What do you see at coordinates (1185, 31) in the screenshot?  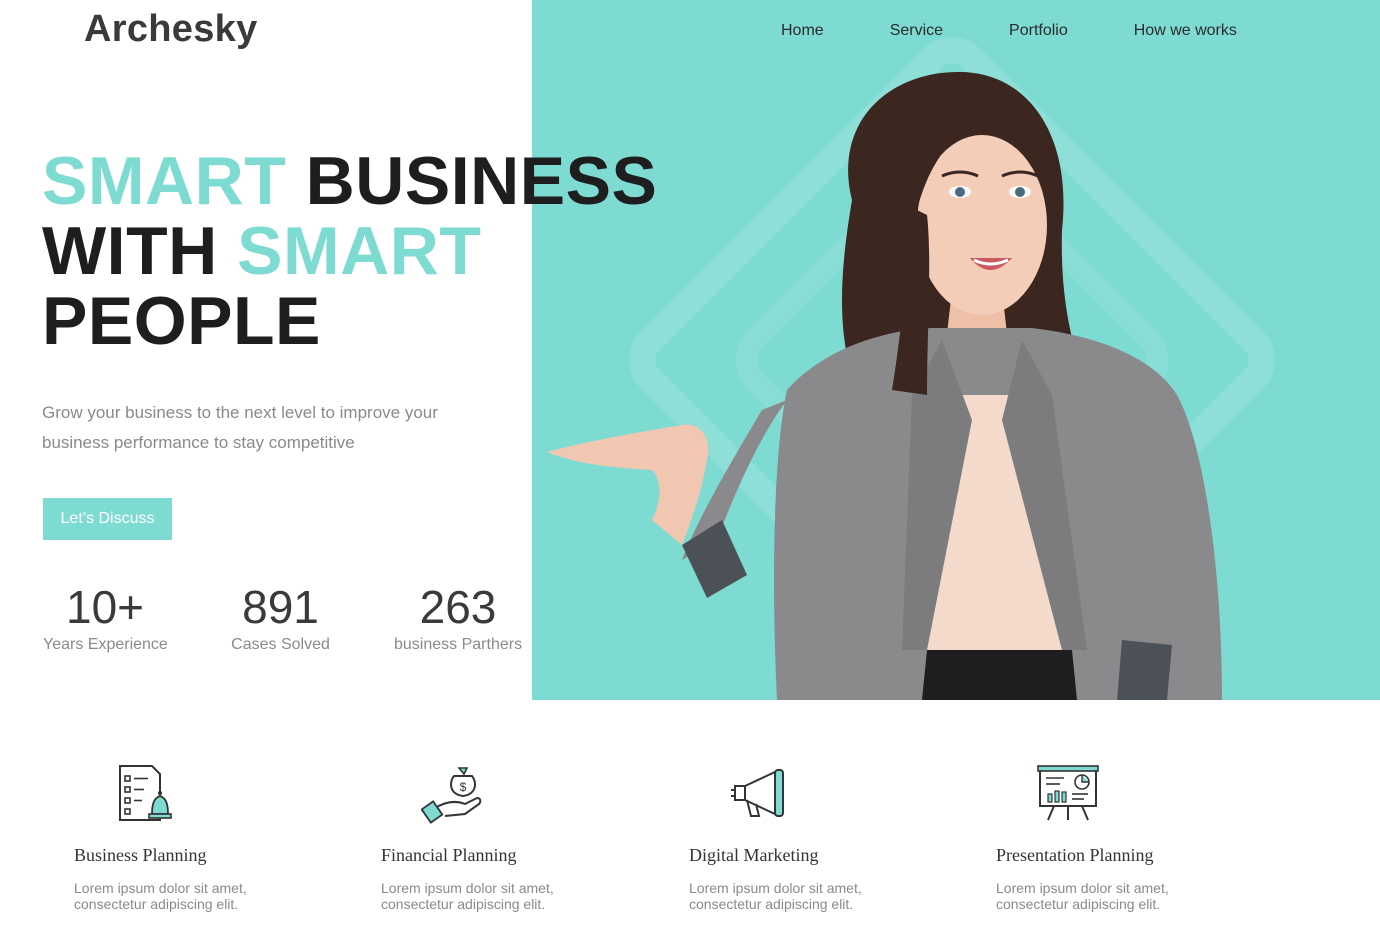 I see `nav-item-how-we-works: How we works` at bounding box center [1185, 31].